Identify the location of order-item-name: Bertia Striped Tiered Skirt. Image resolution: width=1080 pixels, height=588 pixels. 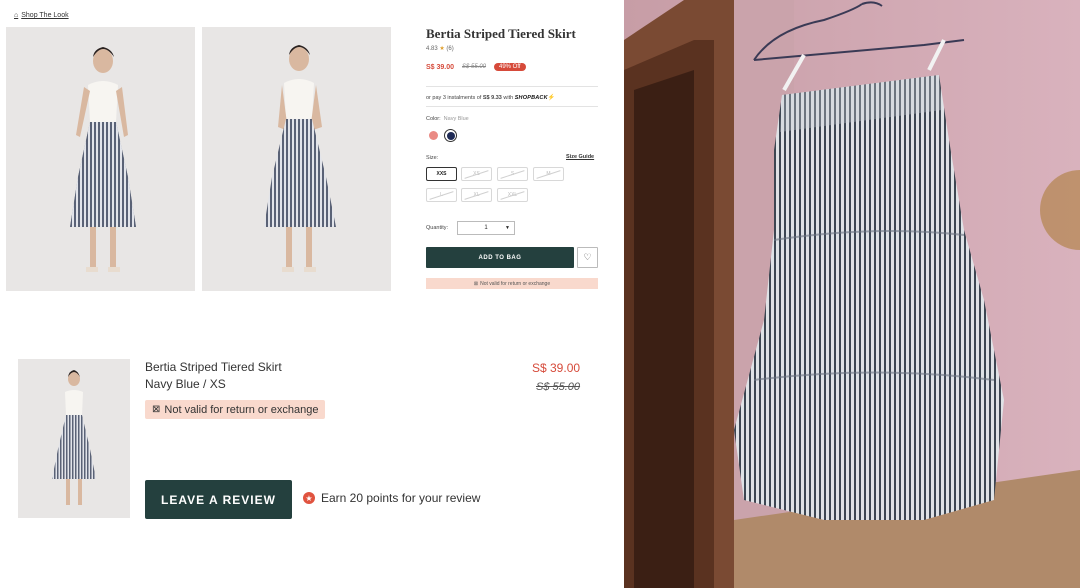
(213, 367).